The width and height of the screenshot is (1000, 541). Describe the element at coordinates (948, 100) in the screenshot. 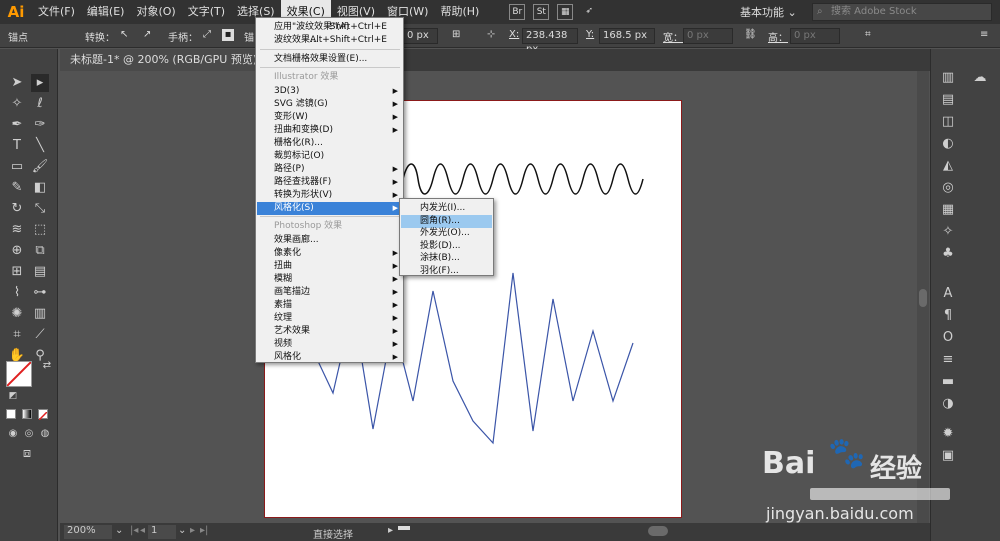

I see `layers-icon: ▤` at that location.